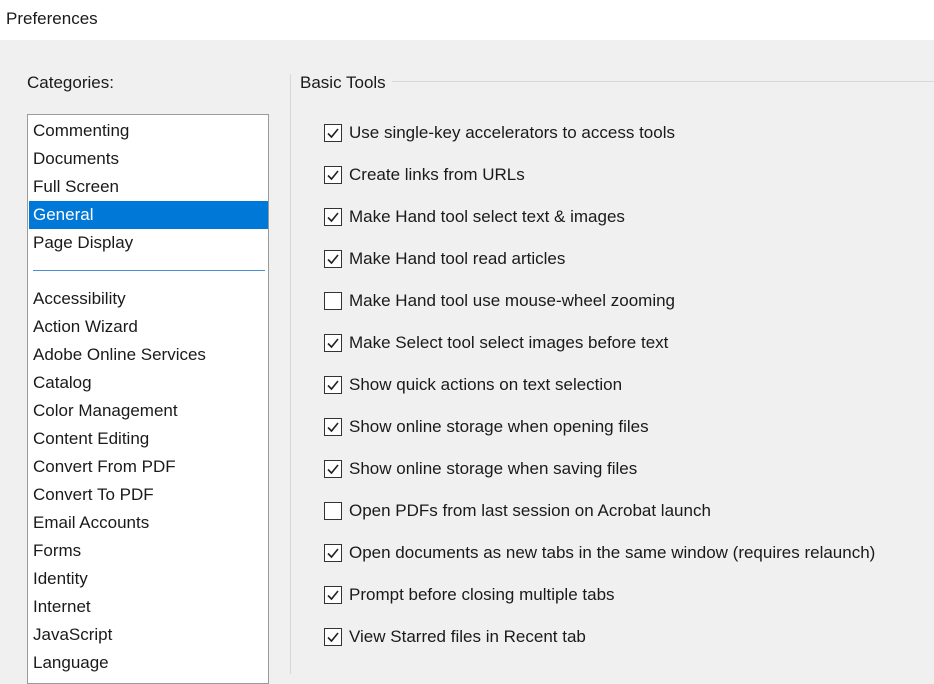 The width and height of the screenshot is (934, 684). I want to click on category-item-convert-from-pdf: Convert From PDF, so click(148, 467).